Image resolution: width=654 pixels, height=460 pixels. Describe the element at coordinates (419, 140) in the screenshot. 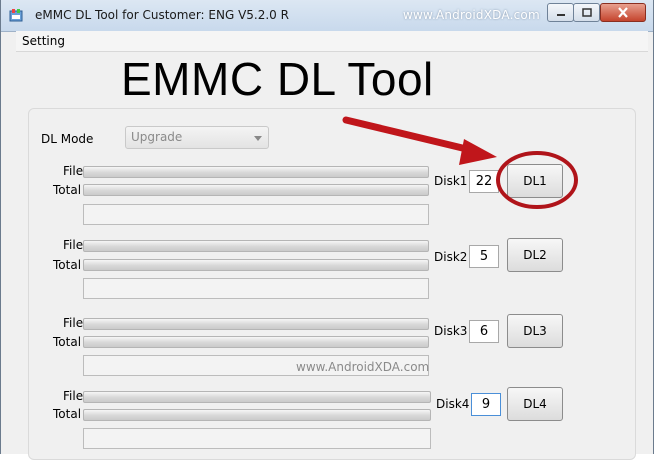

I see `annotation-arrow` at that location.